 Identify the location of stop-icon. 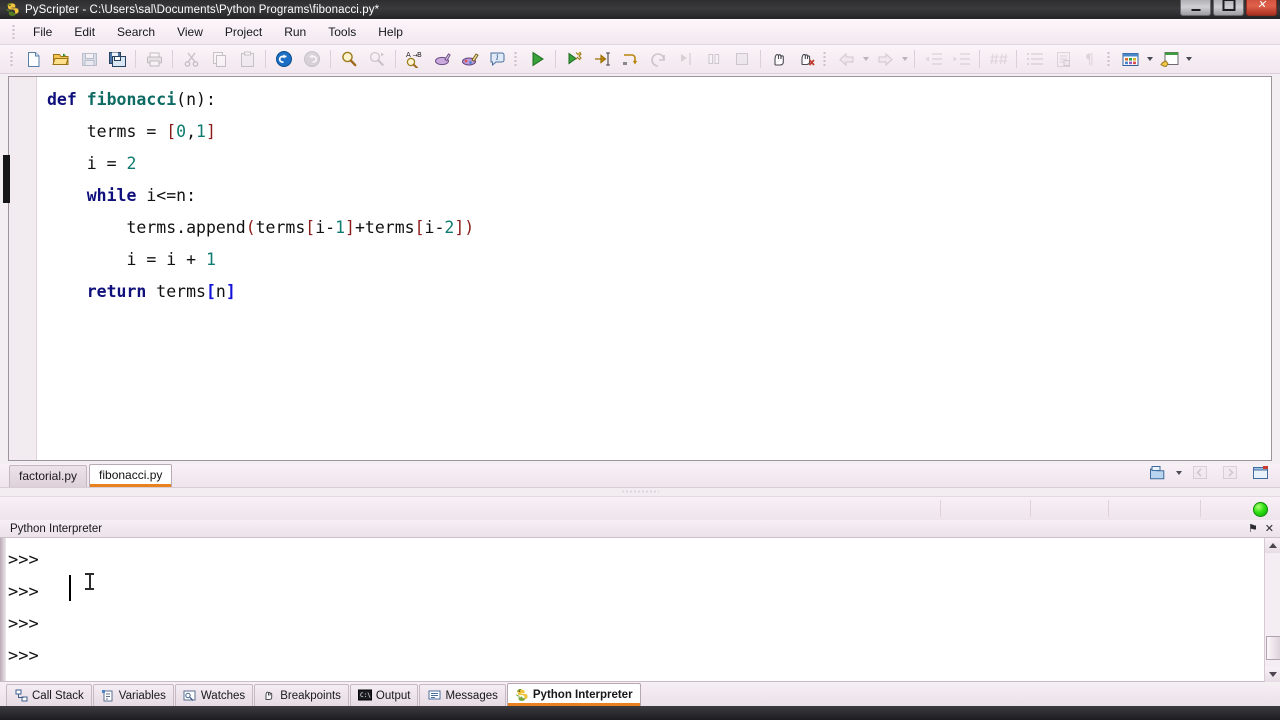
(742, 59).